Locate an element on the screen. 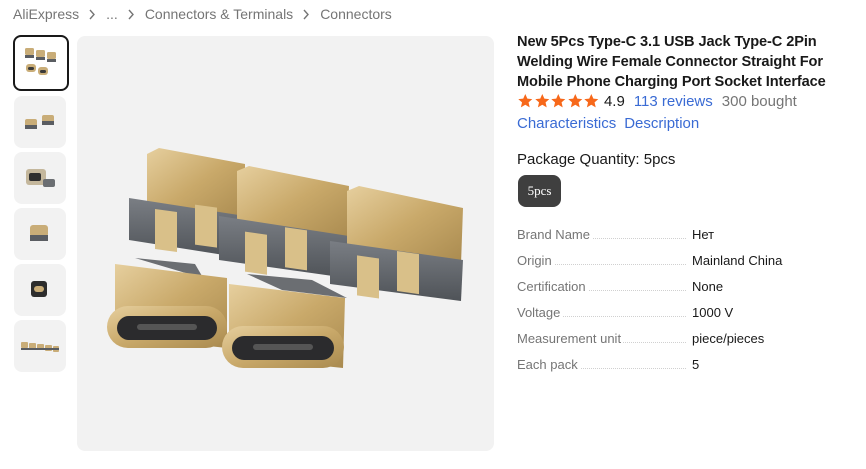 The width and height of the screenshot is (866, 469). reviews-link: 113 reviews is located at coordinates (673, 101).